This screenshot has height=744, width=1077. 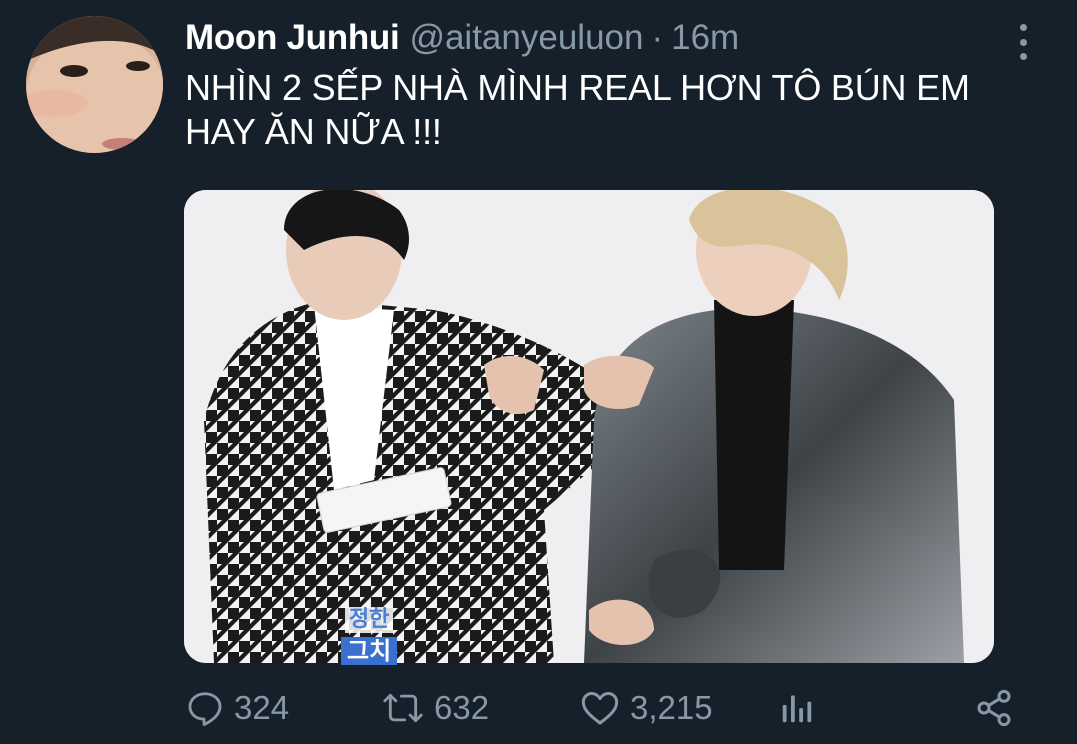 What do you see at coordinates (671, 707) in the screenshot?
I see `like-count: 3,215` at bounding box center [671, 707].